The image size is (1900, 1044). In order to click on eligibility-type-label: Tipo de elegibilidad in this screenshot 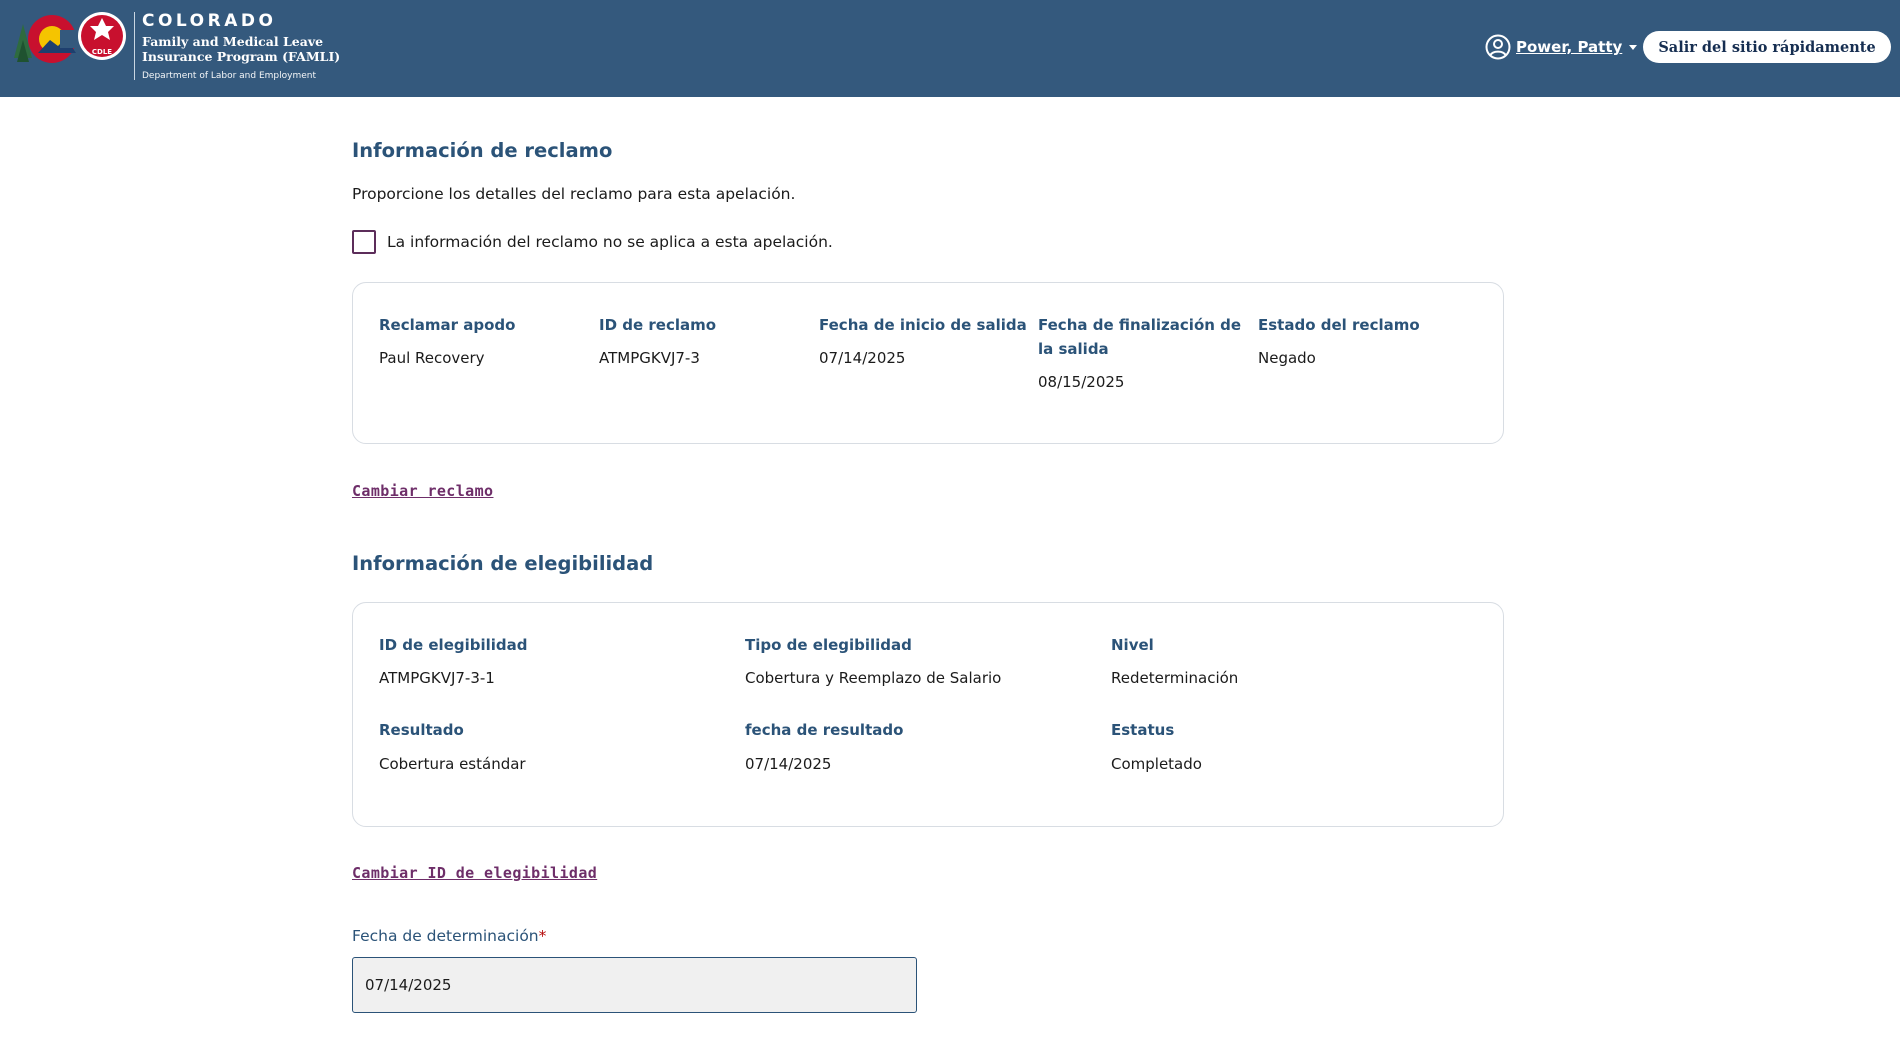, I will do `click(828, 645)`.